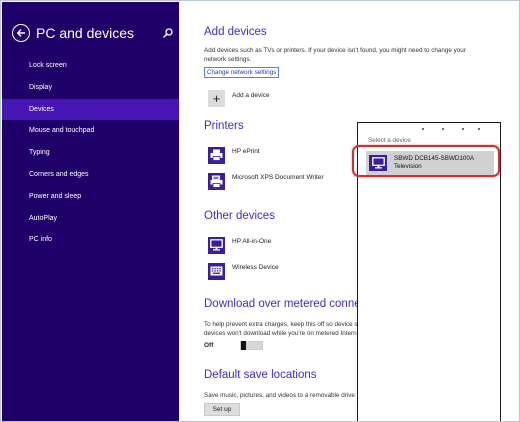 Image resolution: width=520 pixels, height=422 pixels. What do you see at coordinates (255, 267) in the screenshot?
I see `device-label: Wireless Device` at bounding box center [255, 267].